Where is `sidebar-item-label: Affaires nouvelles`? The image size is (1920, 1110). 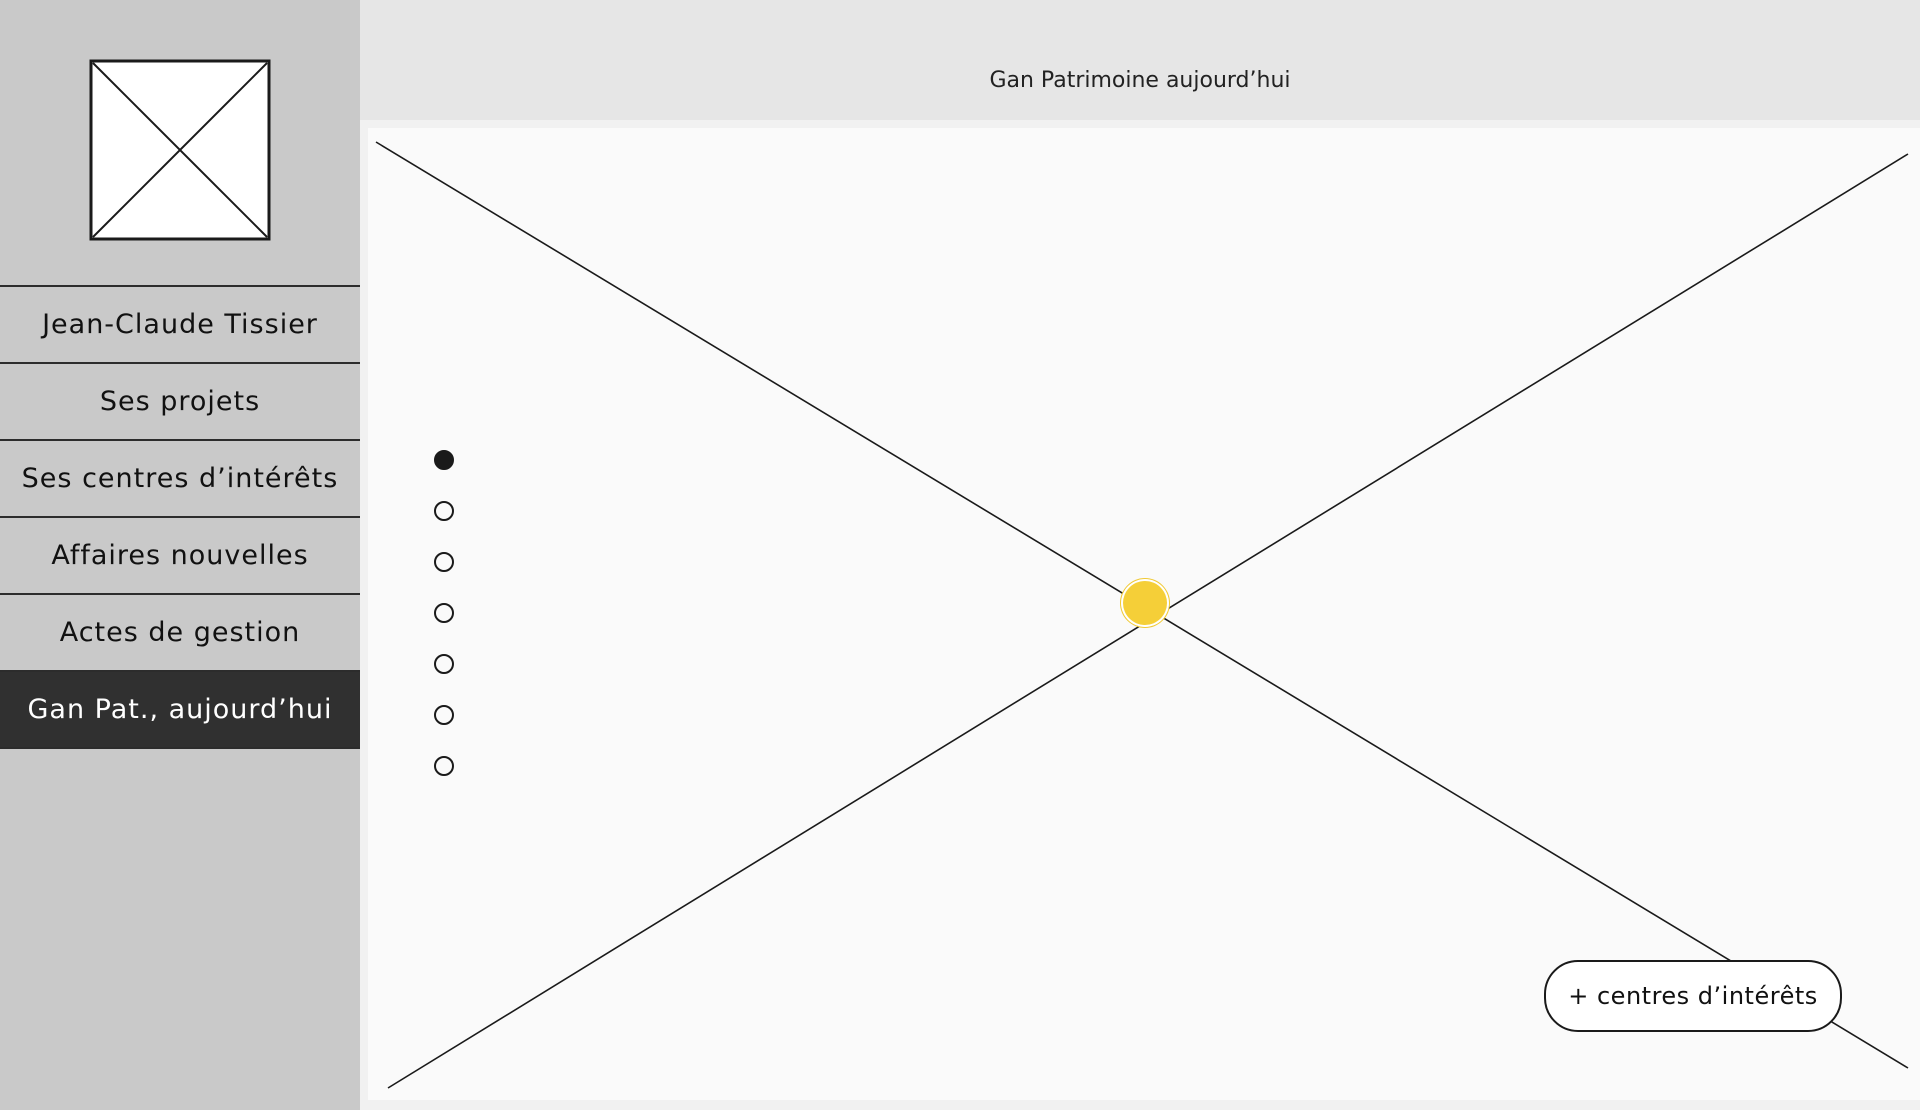 sidebar-item-label: Affaires nouvelles is located at coordinates (180, 555).